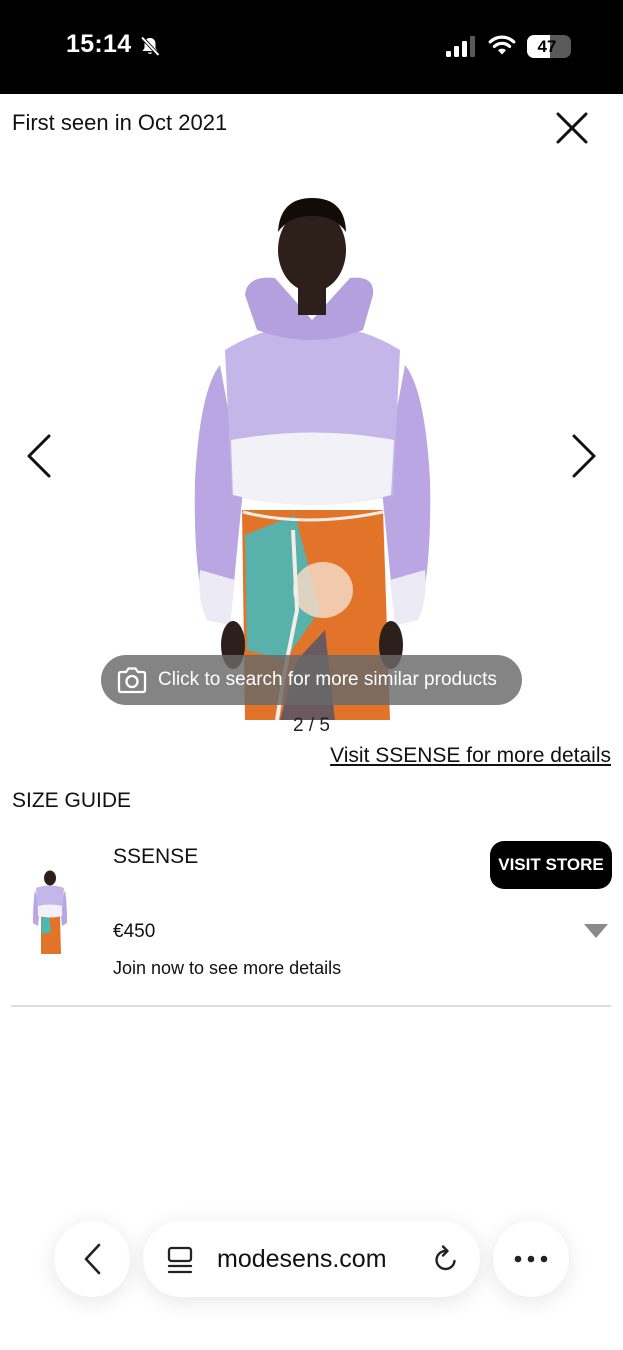  Describe the element at coordinates (134, 931) in the screenshot. I see `price: €450` at that location.